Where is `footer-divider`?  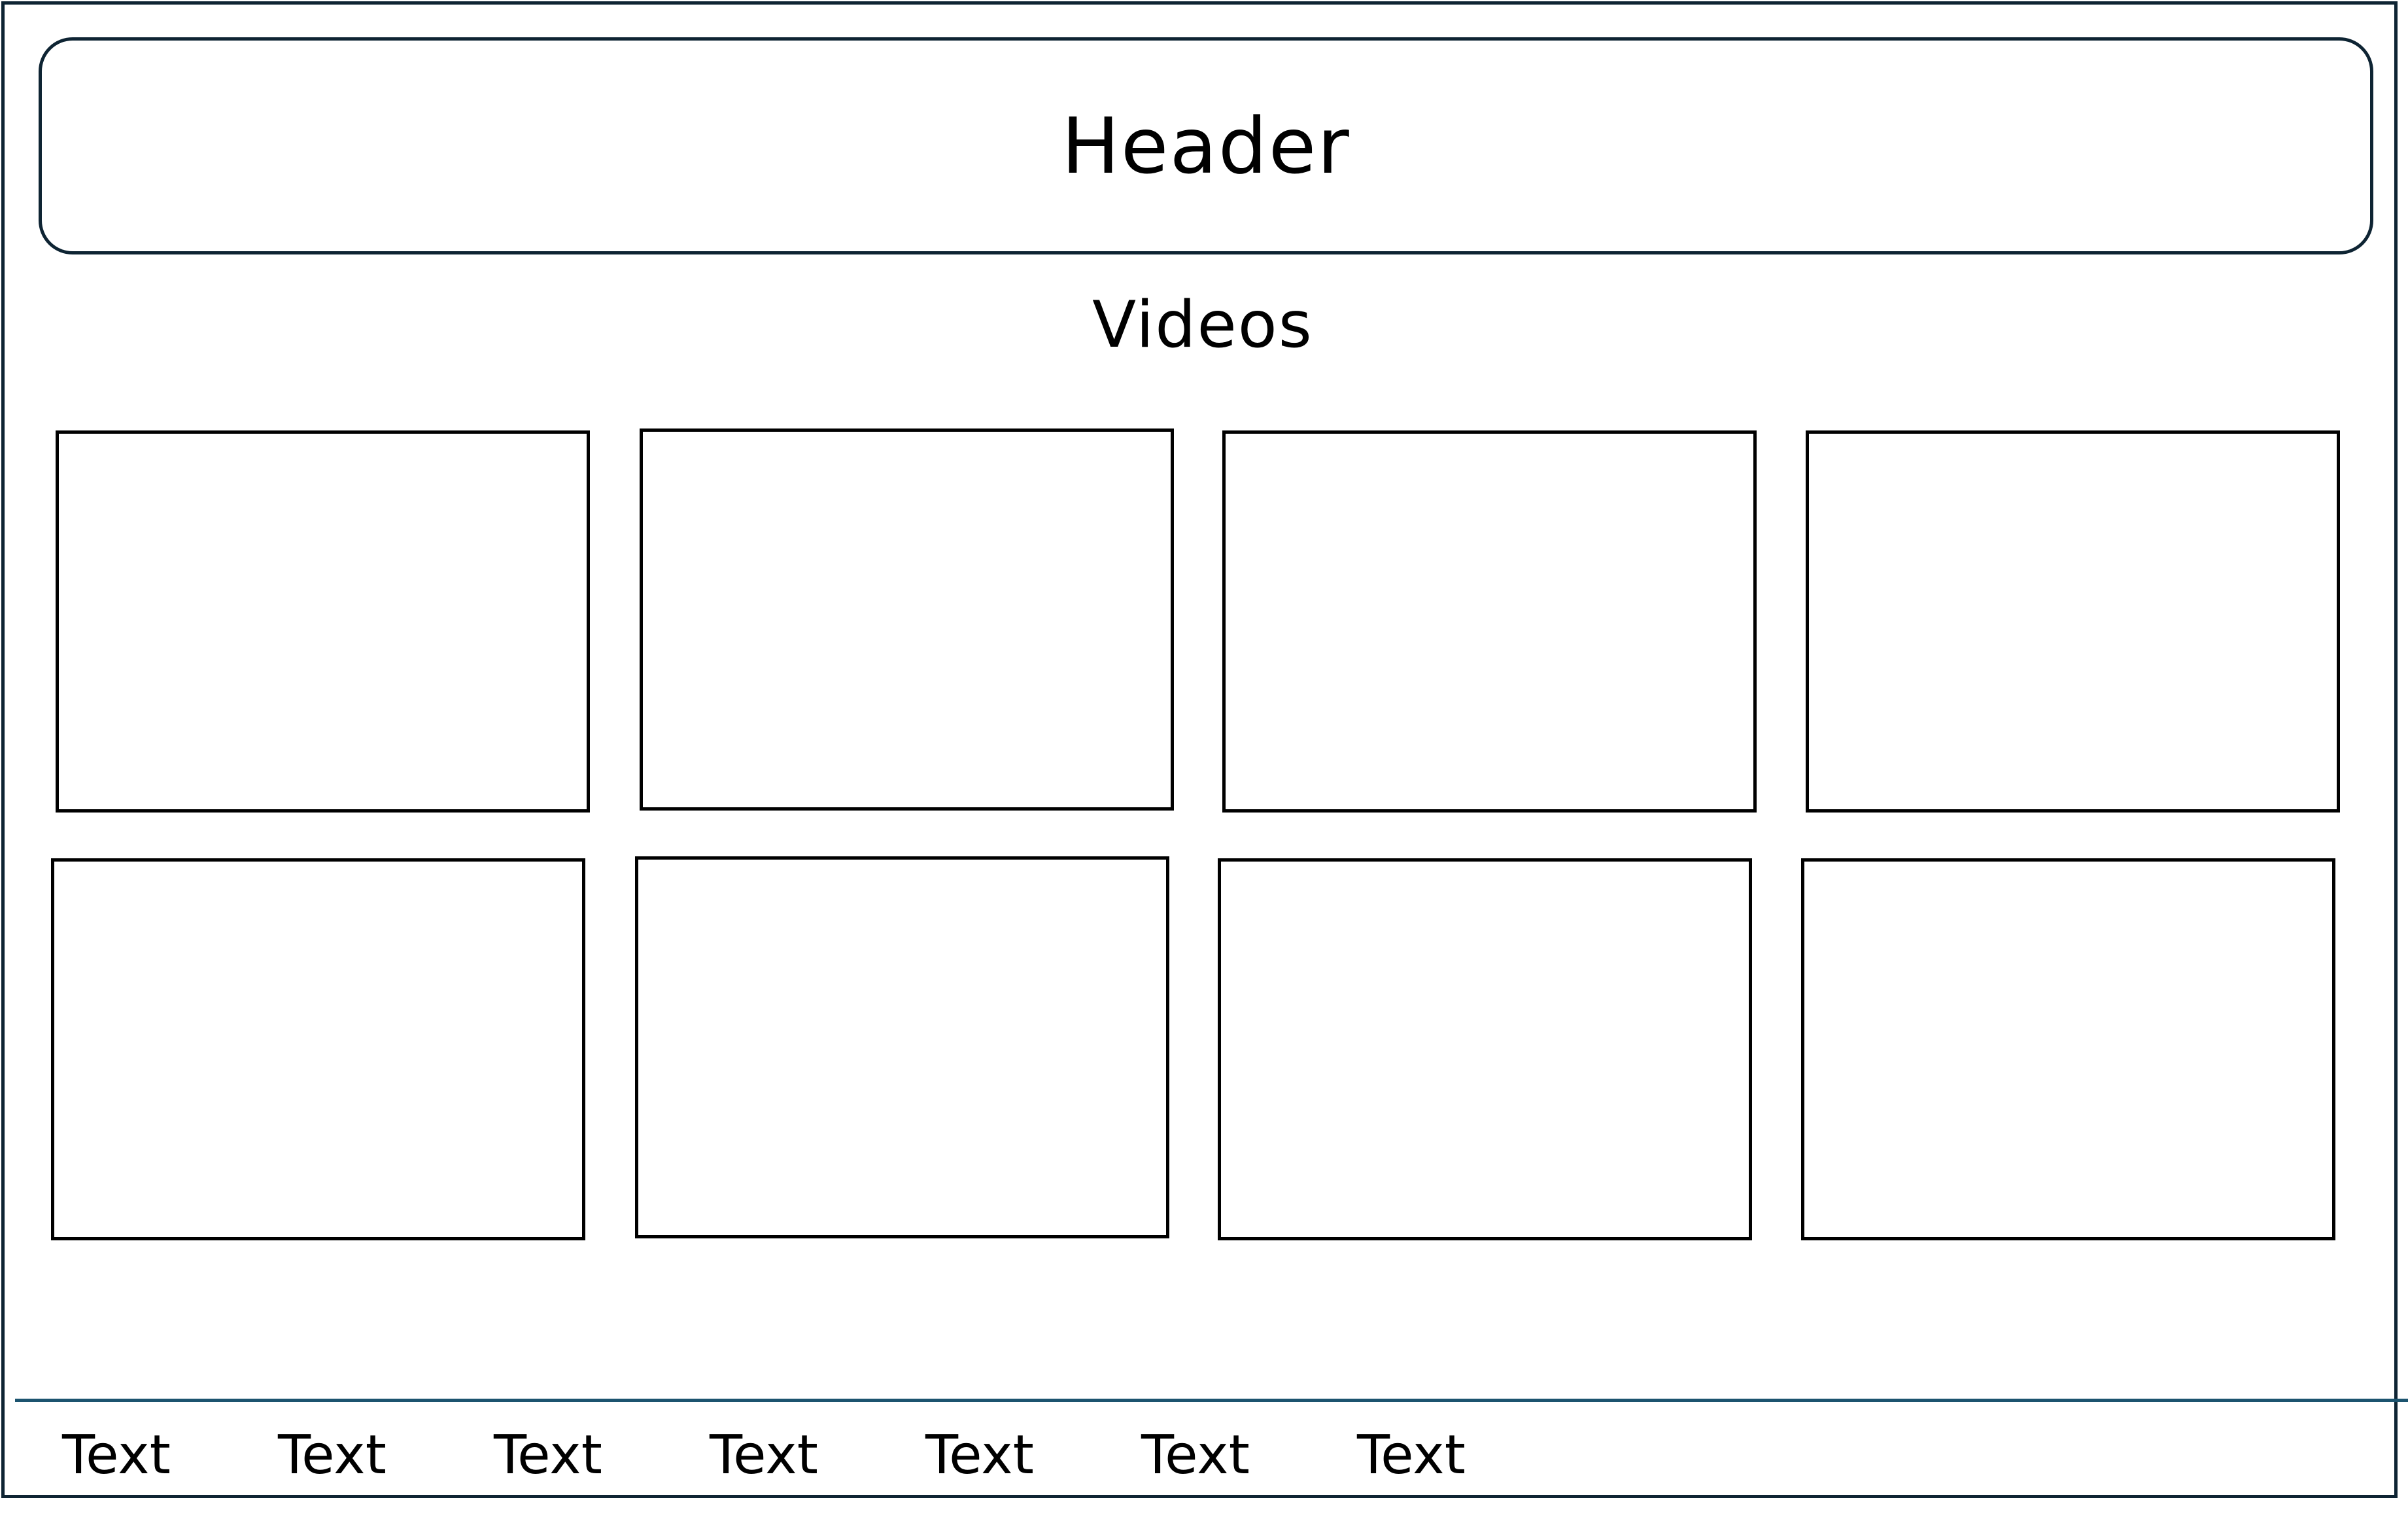
footer-divider is located at coordinates (1211, 1400).